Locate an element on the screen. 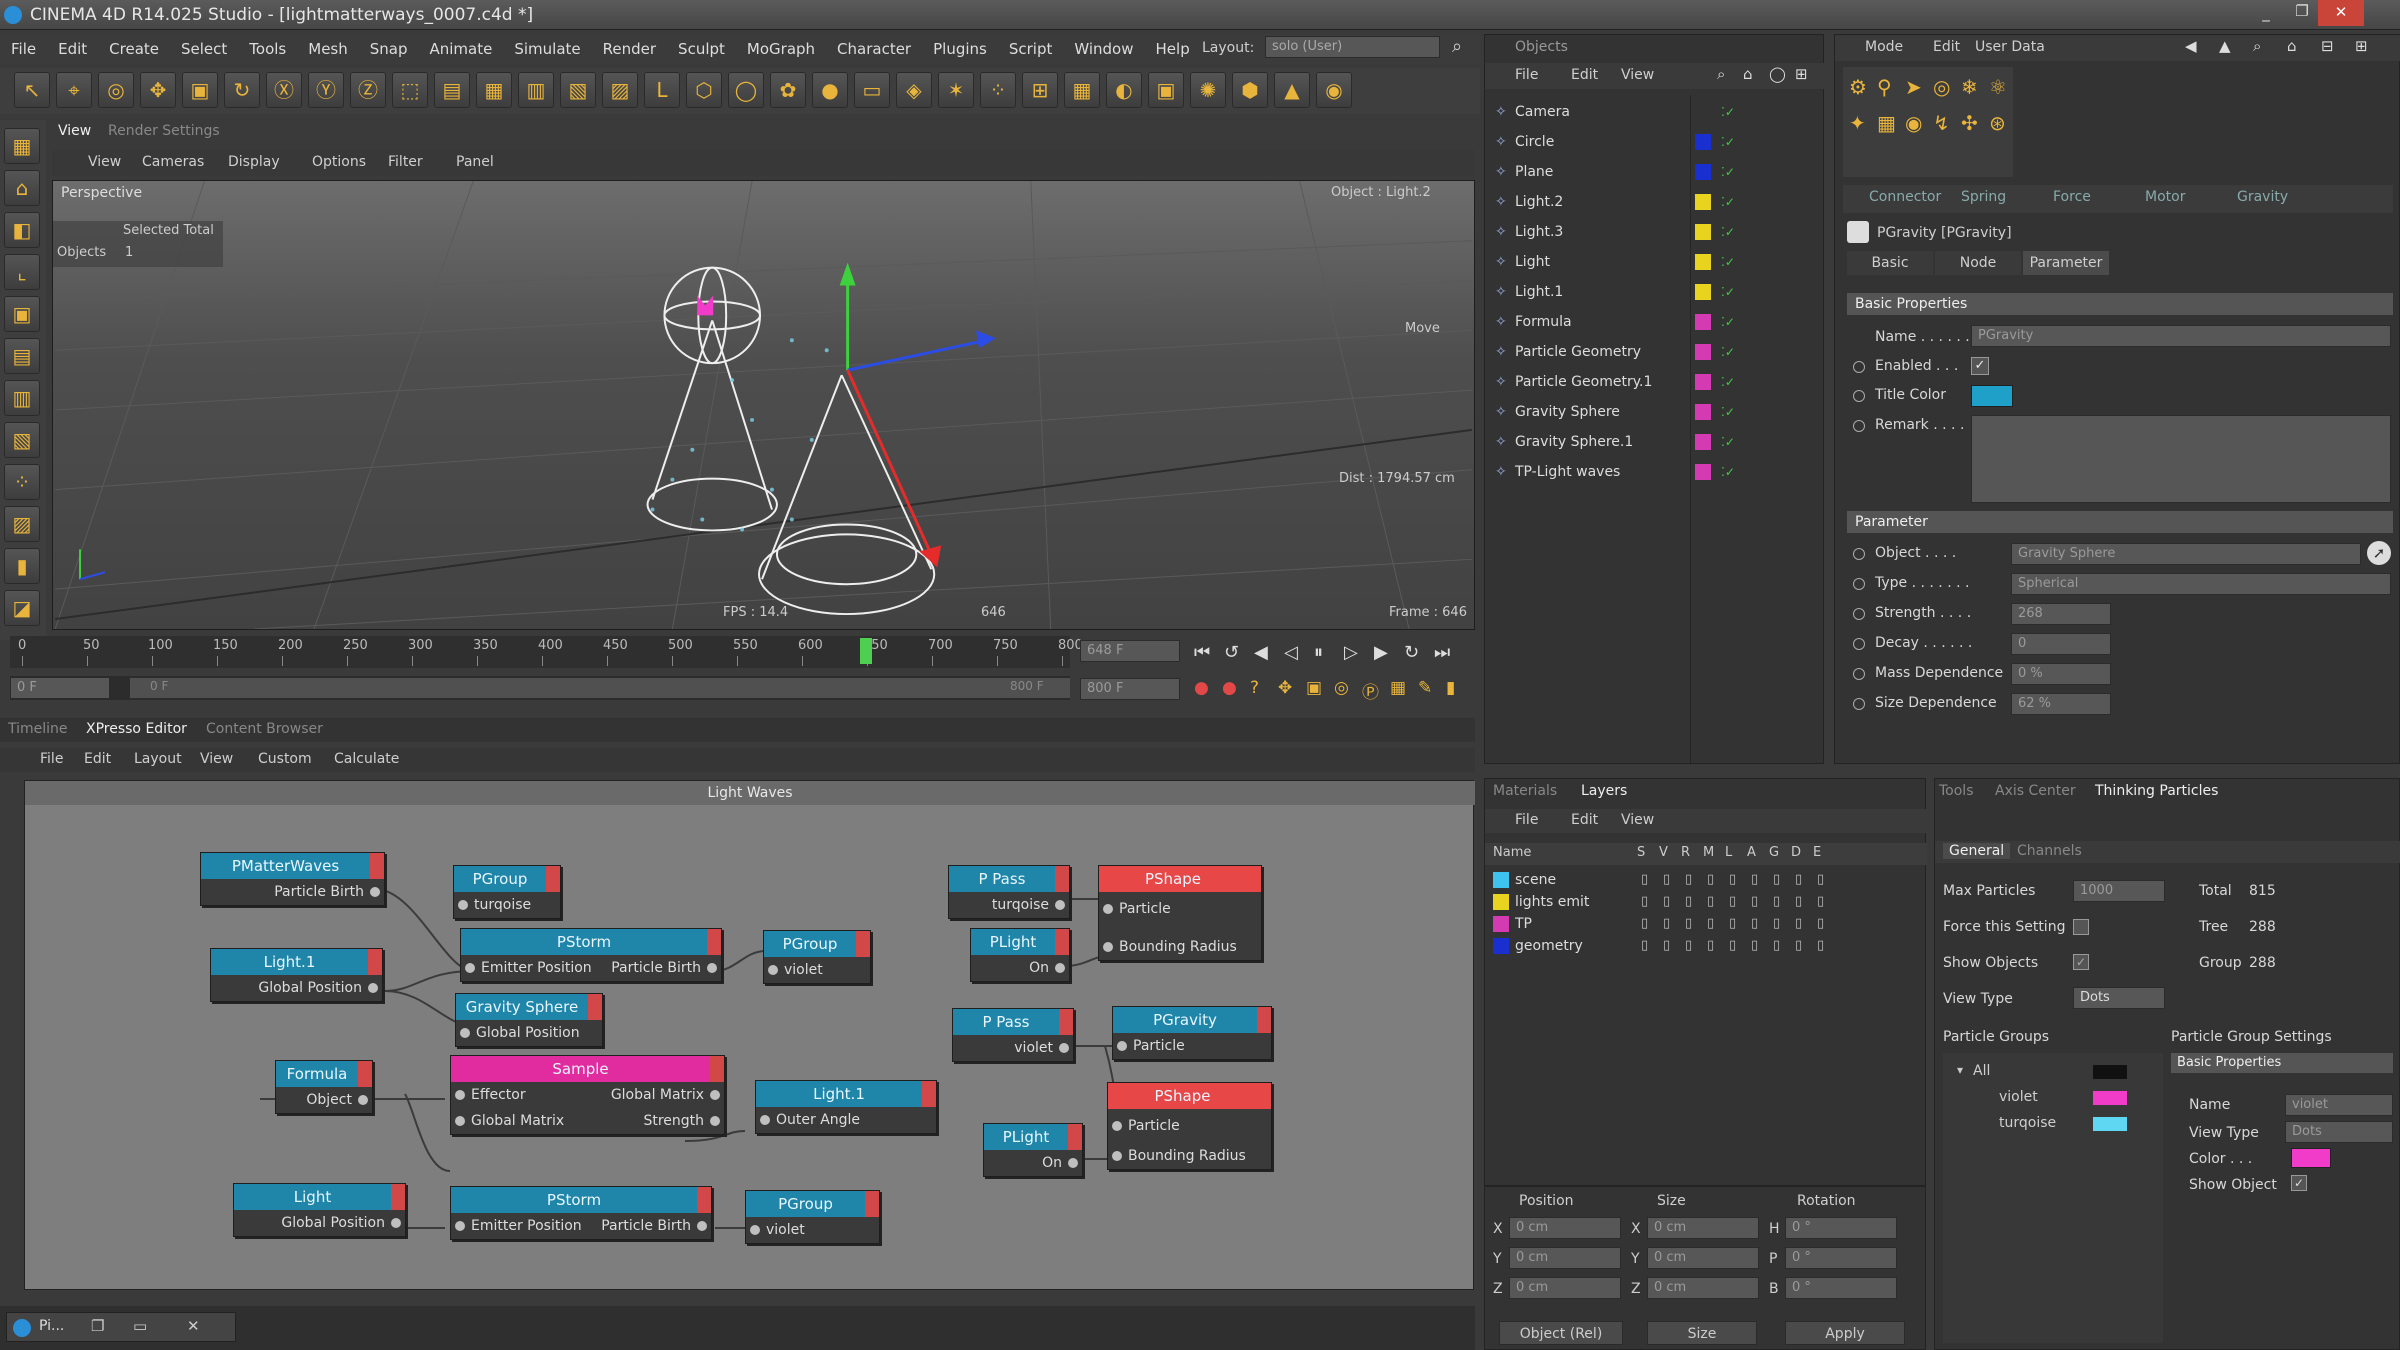 The image size is (2400, 1350). menu-mograph: MoGraph is located at coordinates (781, 49).